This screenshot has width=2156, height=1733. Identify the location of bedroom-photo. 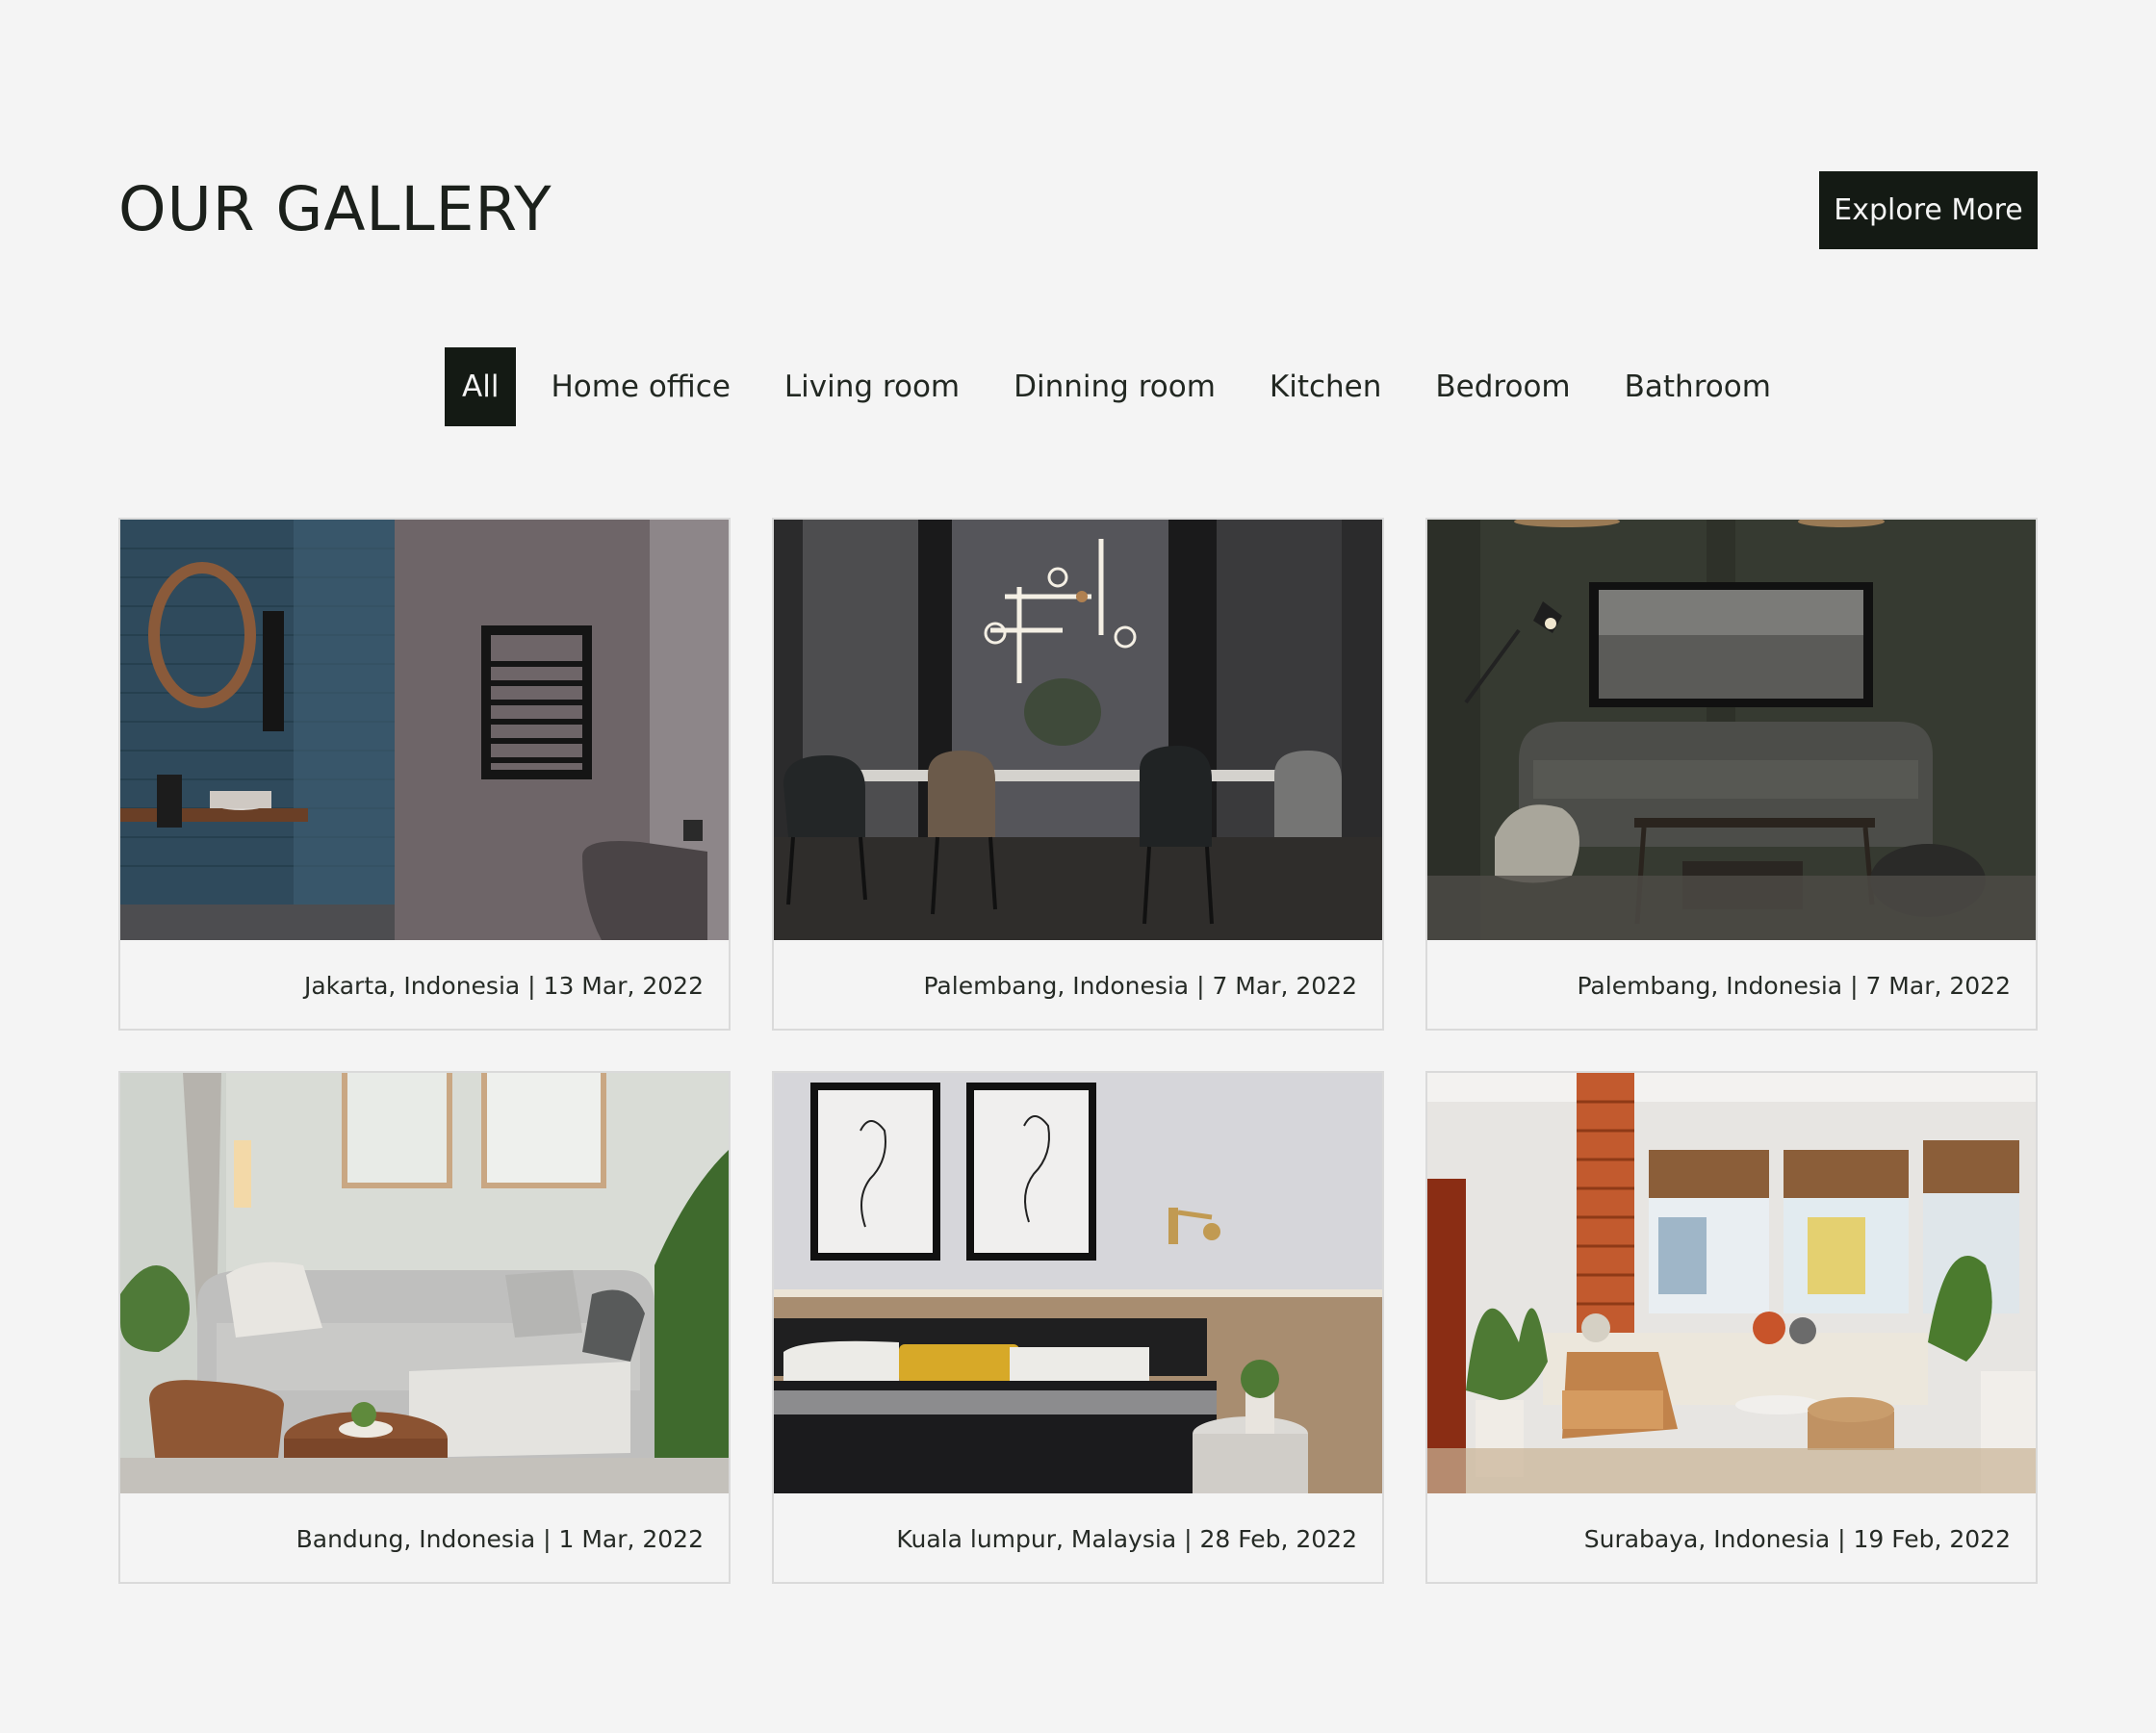
(1078, 1283).